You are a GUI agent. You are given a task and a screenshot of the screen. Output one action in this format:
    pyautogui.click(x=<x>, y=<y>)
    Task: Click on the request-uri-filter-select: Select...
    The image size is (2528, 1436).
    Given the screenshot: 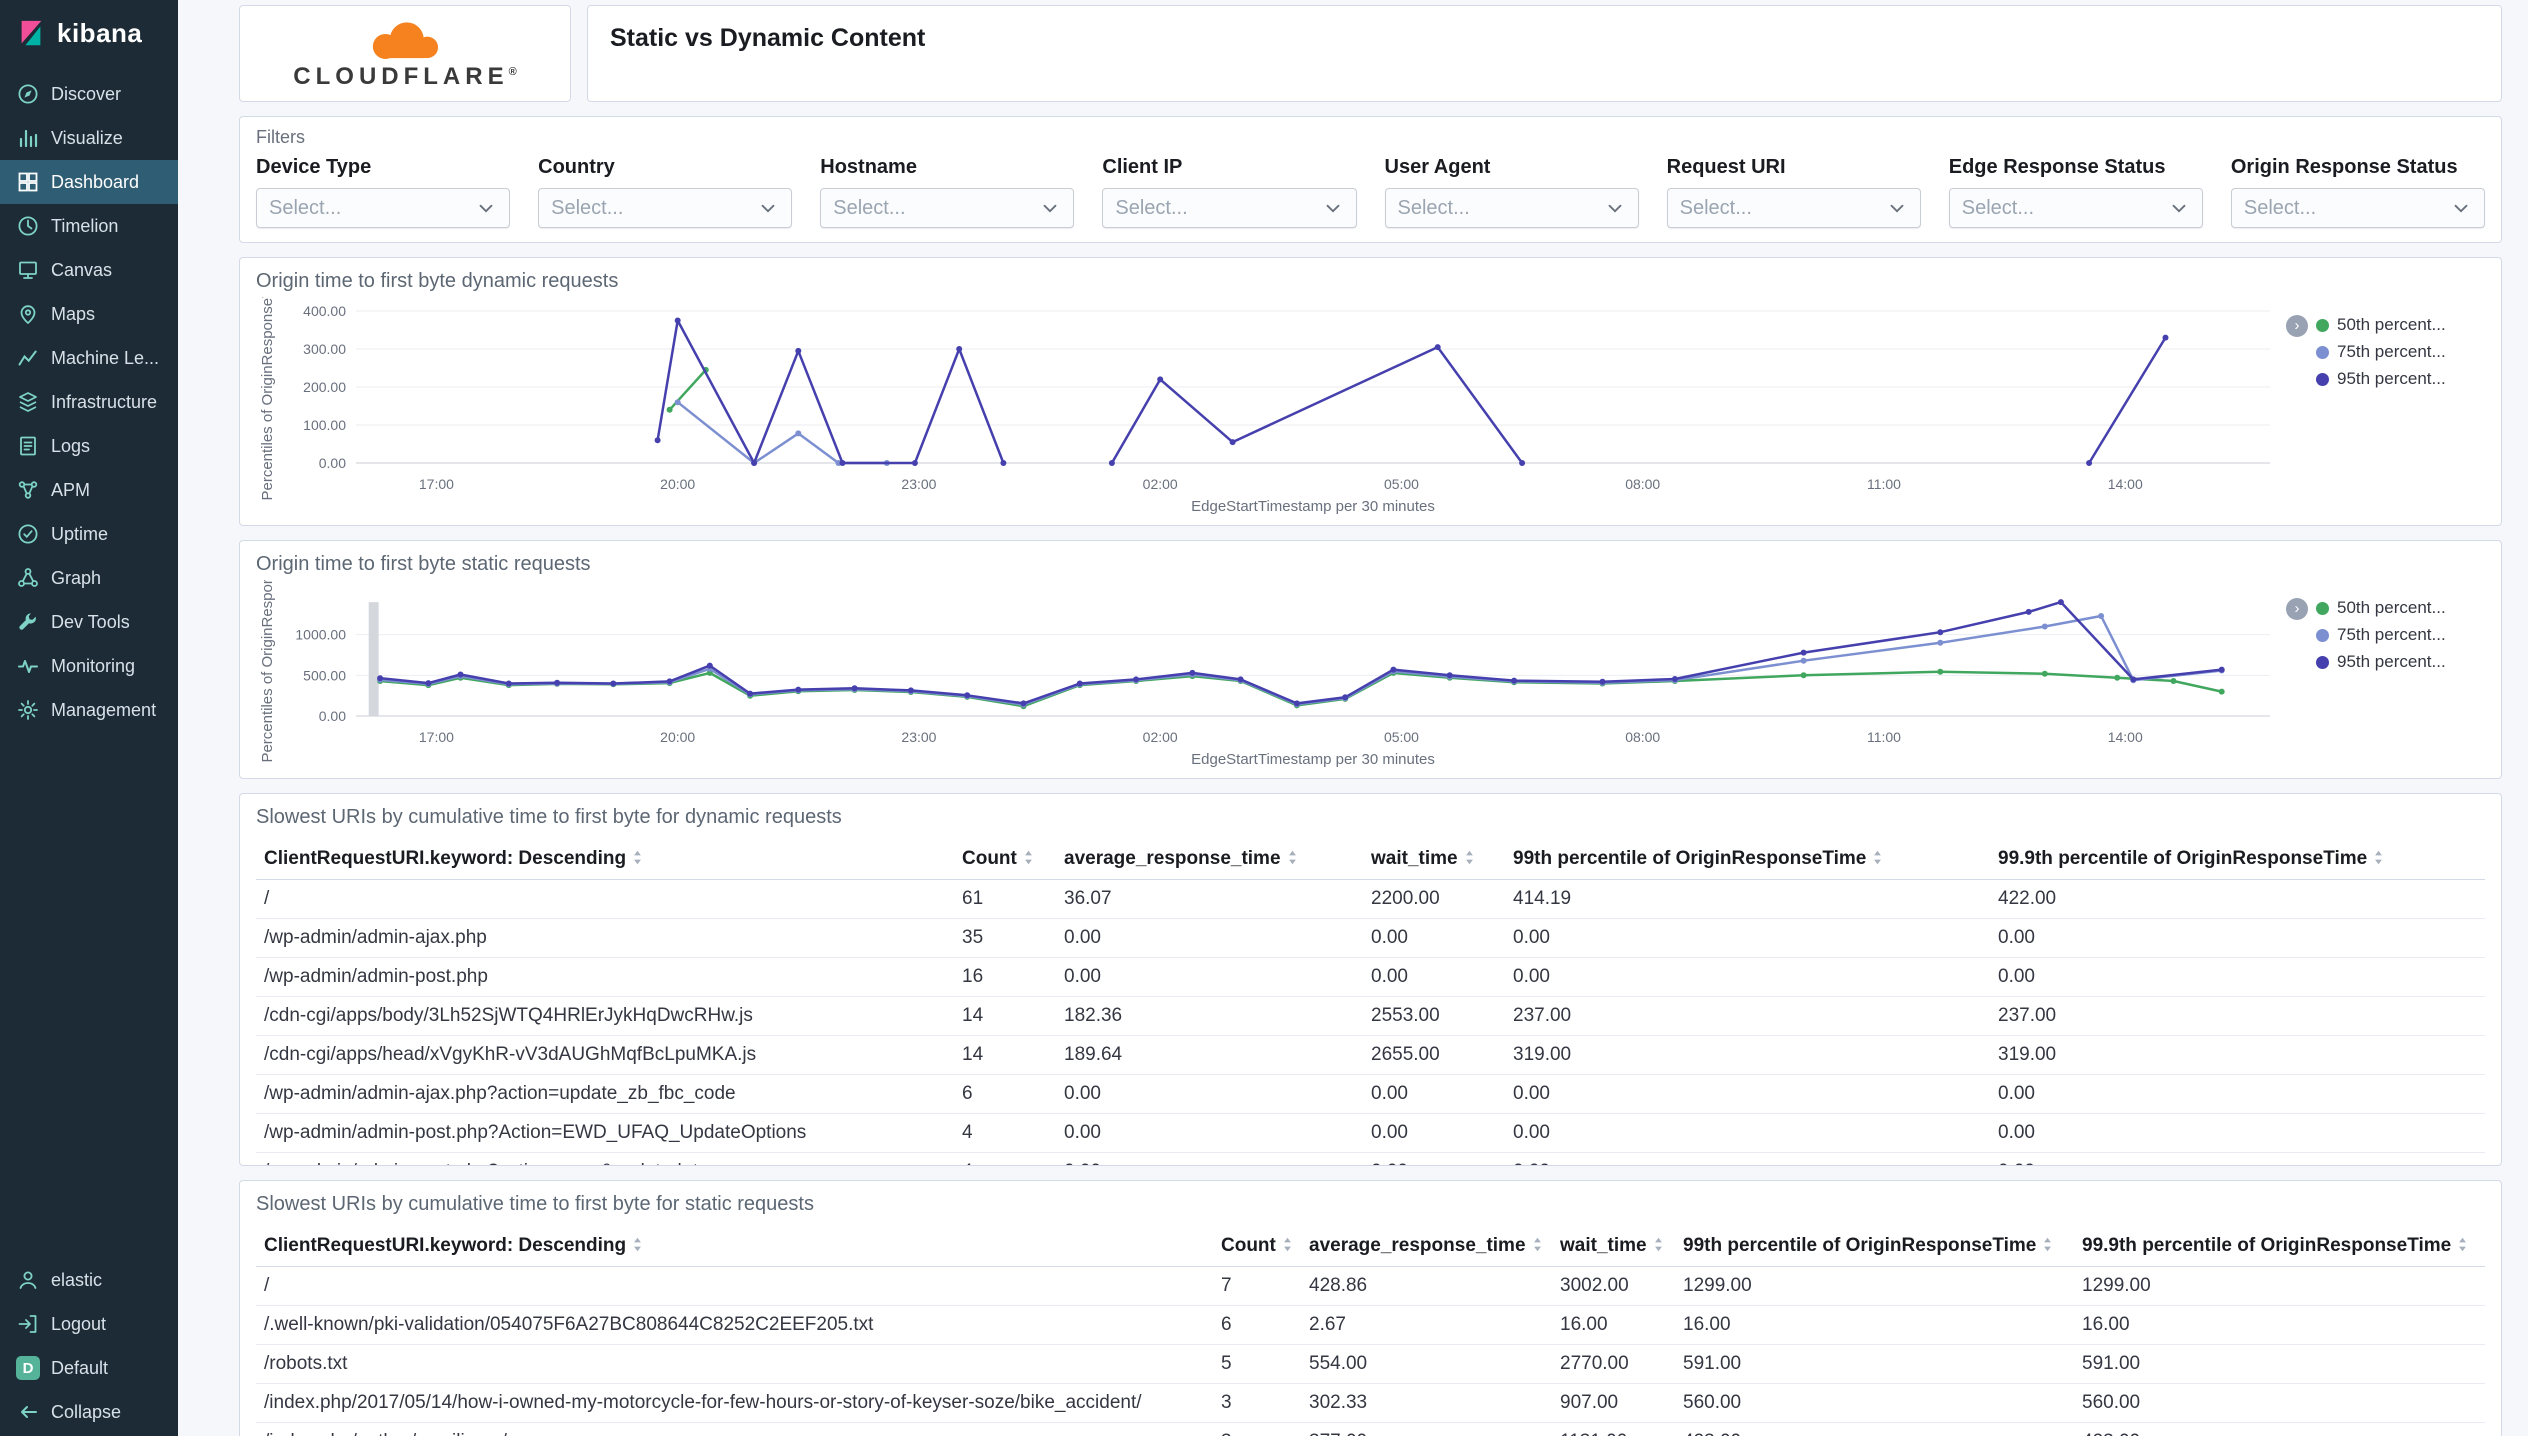 What is the action you would take?
    pyautogui.click(x=1793, y=208)
    